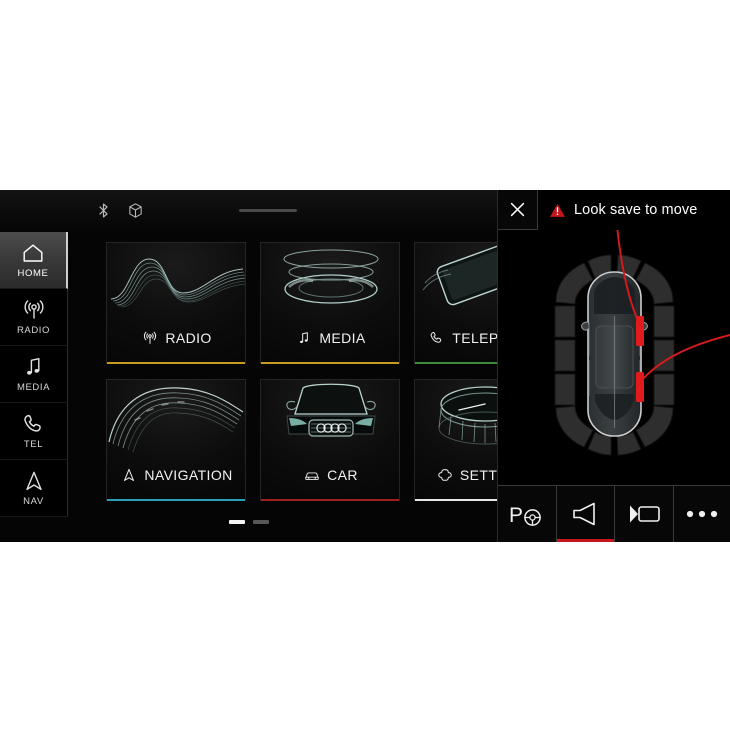 This screenshot has width=730, height=730. I want to click on warning-text: Look save to move, so click(636, 210).